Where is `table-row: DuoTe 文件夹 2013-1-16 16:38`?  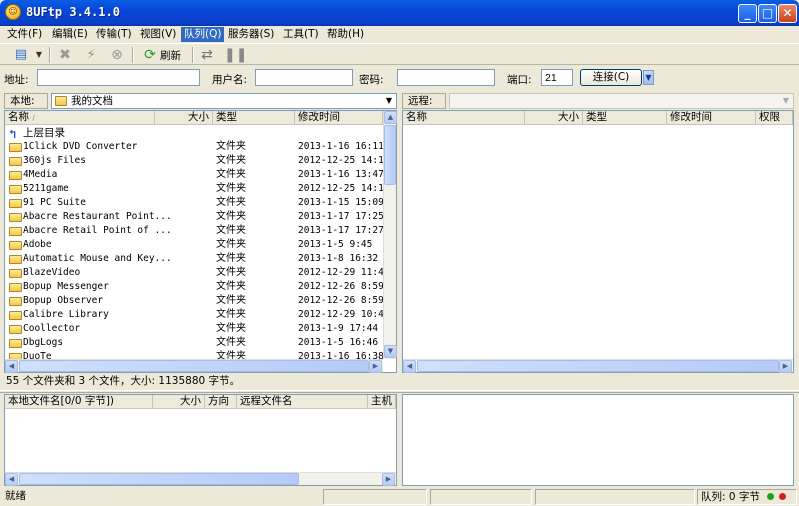
table-row: DuoTe 文件夹 2013-1-16 16:38 is located at coordinates (194, 354).